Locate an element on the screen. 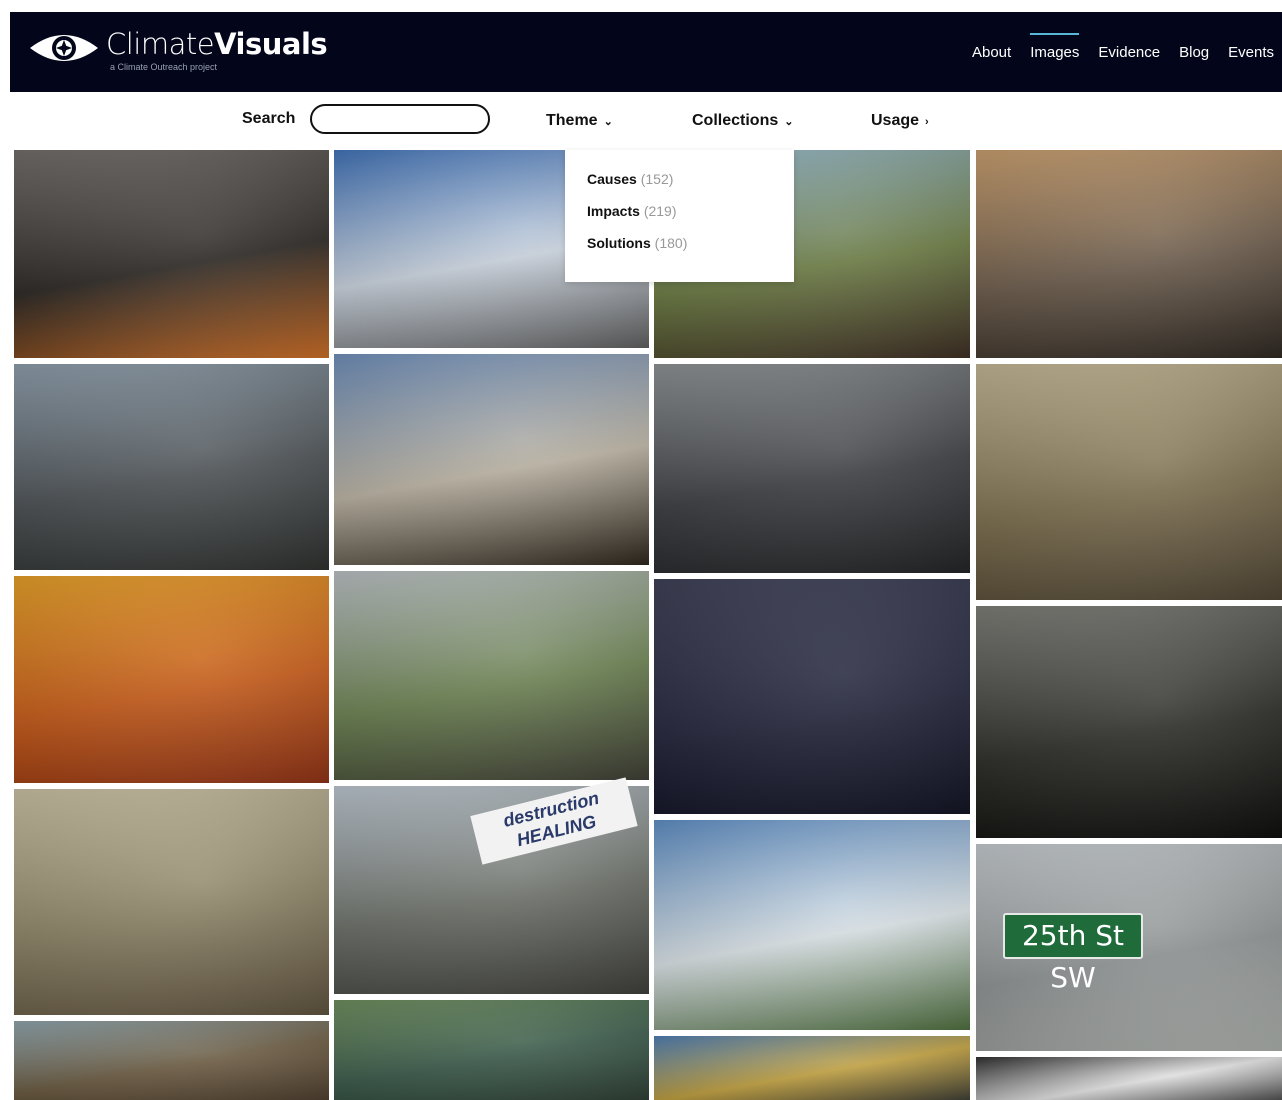 The height and width of the screenshot is (1100, 1282). street-sign: 25th St SW is located at coordinates (1073, 953).